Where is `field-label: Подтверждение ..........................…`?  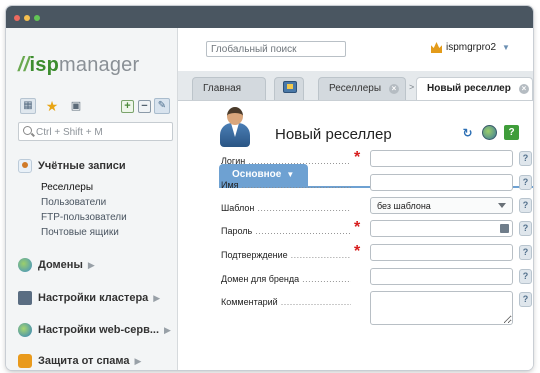
field-label: Подтверждение ..........................… is located at coordinates (286, 255).